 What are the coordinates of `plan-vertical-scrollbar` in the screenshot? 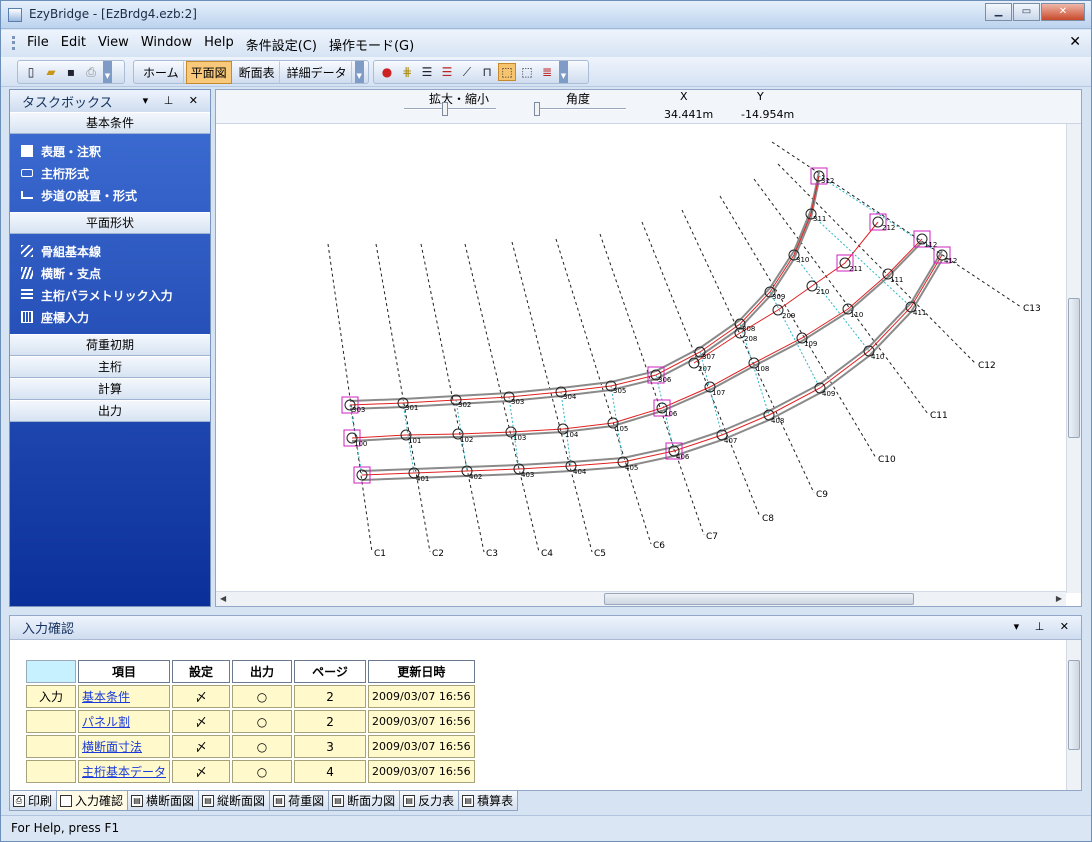 It's located at (1073, 358).